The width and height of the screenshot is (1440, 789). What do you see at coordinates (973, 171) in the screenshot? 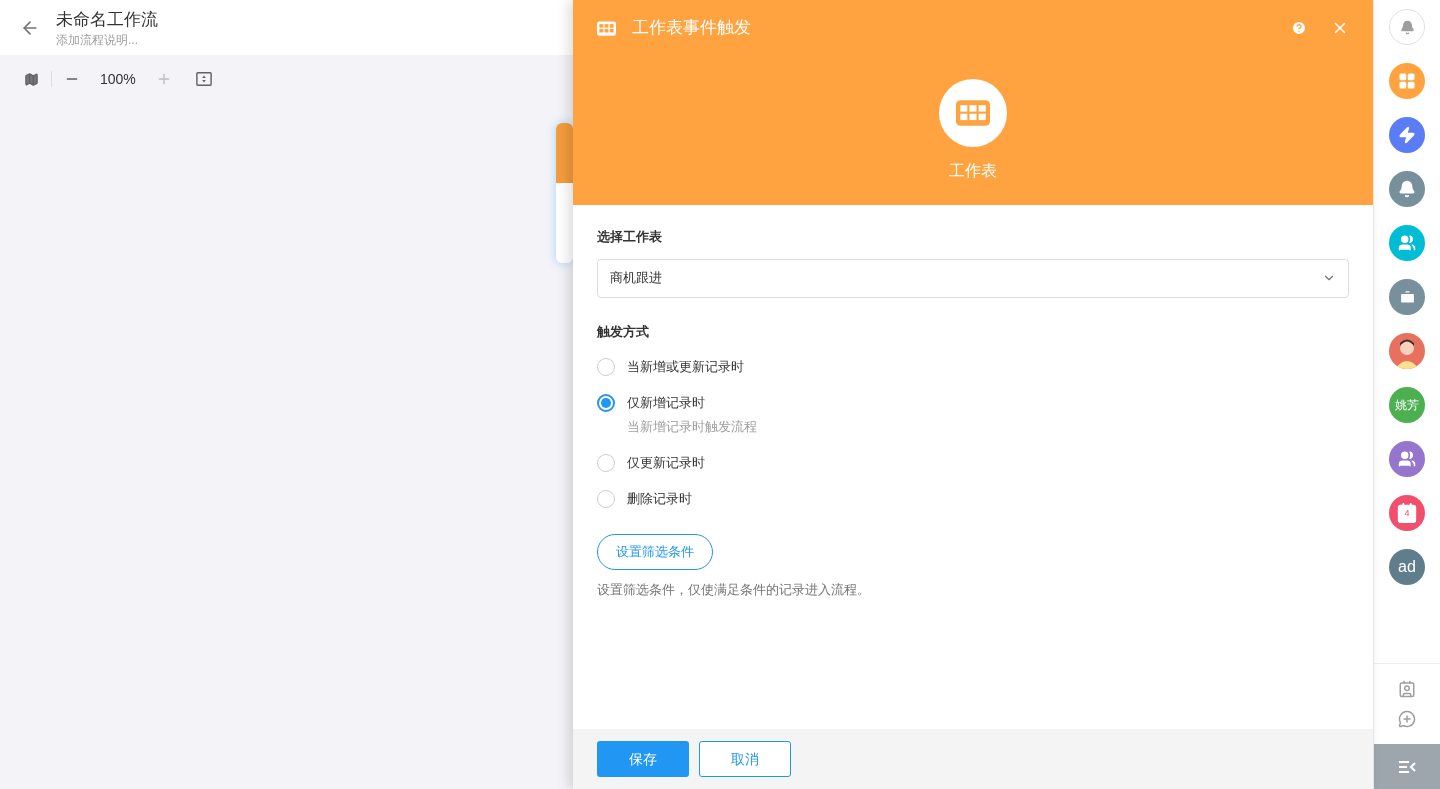
I see `node-label: 工作表` at bounding box center [973, 171].